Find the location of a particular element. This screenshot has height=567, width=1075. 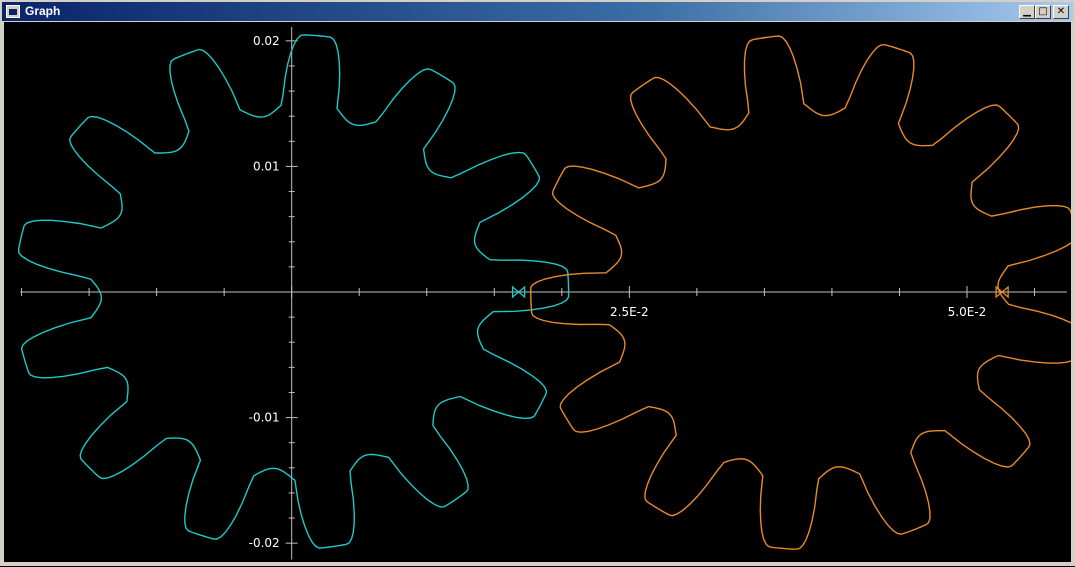

minimize-icon: ▁ is located at coordinates (1027, 11).